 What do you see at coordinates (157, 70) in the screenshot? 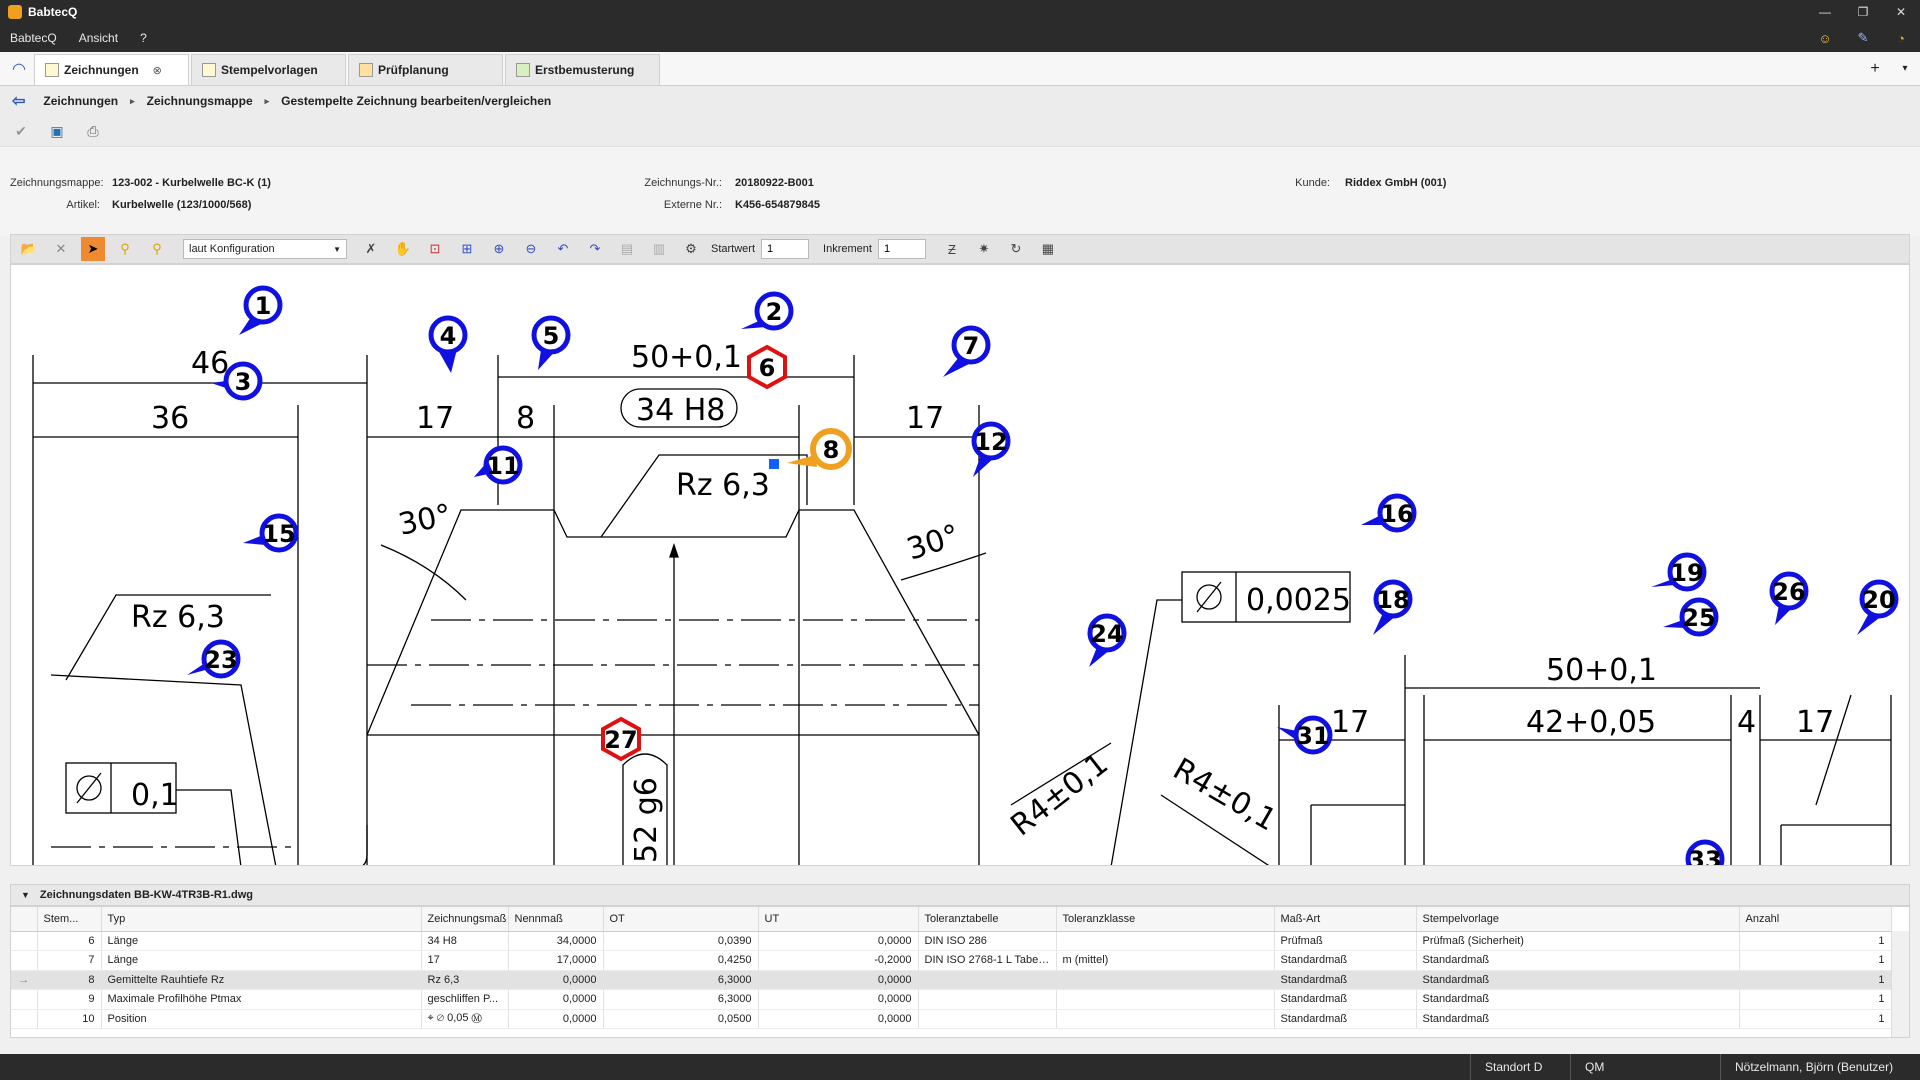
I see `tab-close-icon: ⊗` at bounding box center [157, 70].